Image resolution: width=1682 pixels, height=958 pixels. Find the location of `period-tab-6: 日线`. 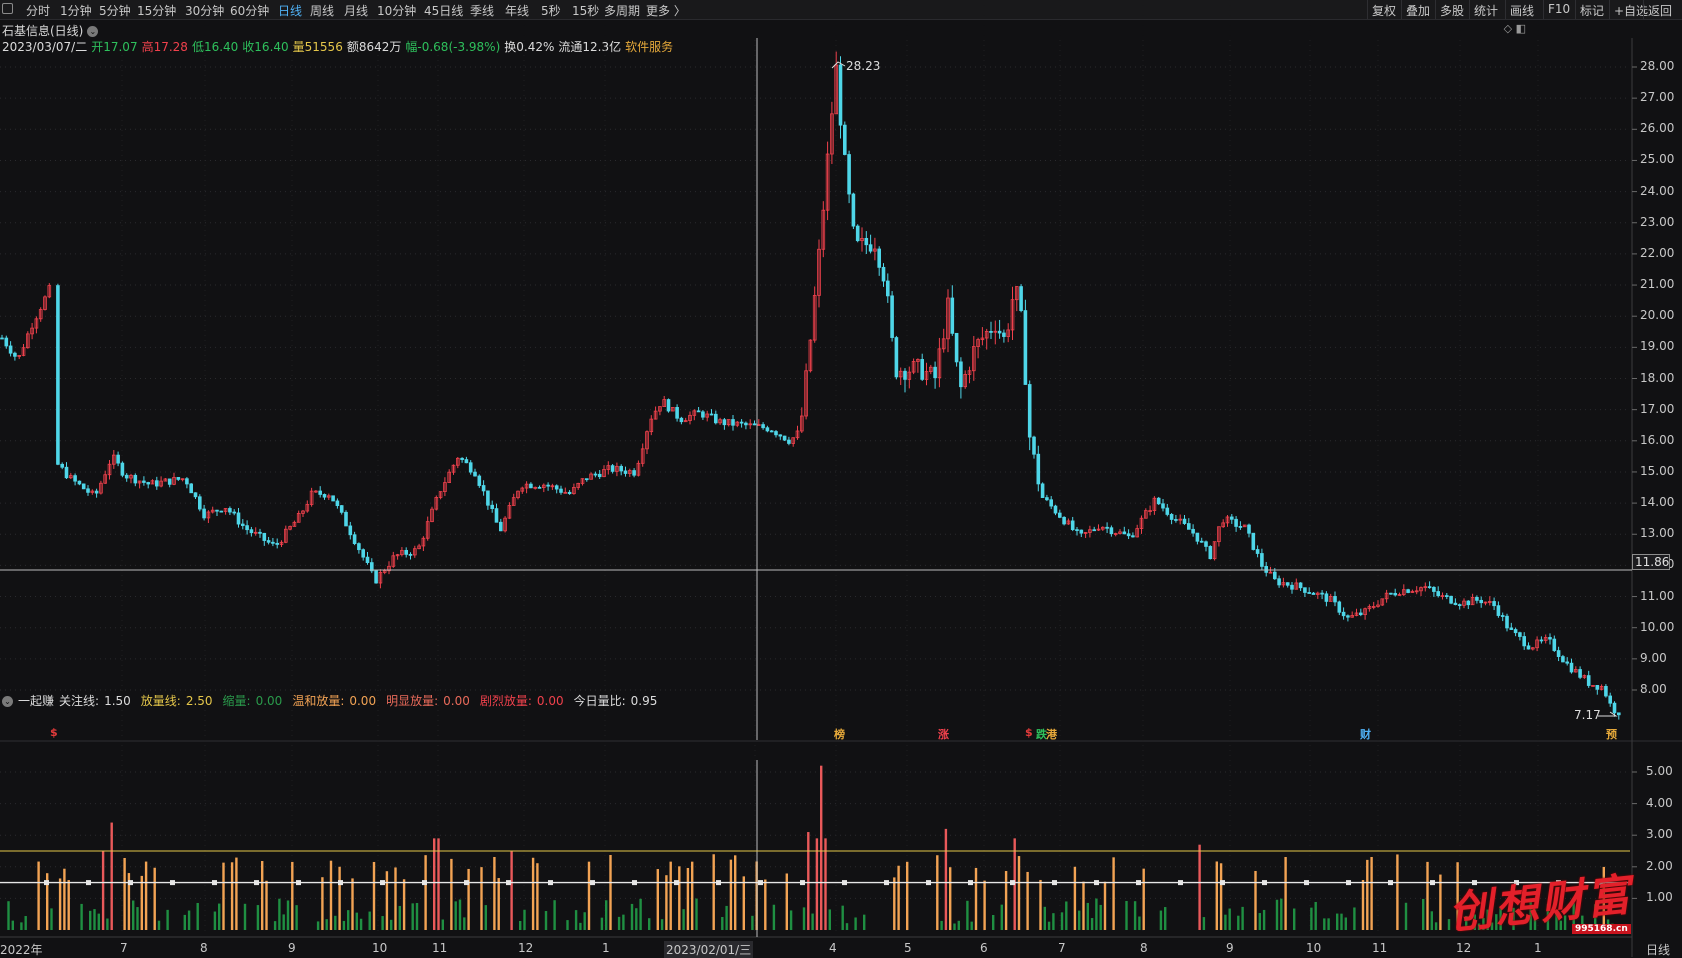

period-tab-6: 日线 is located at coordinates (290, 10).